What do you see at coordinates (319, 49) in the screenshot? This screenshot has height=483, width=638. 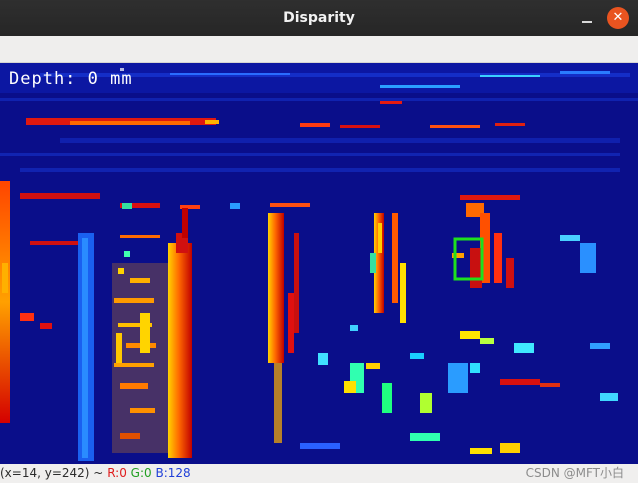 I see `window-toolbar` at bounding box center [319, 49].